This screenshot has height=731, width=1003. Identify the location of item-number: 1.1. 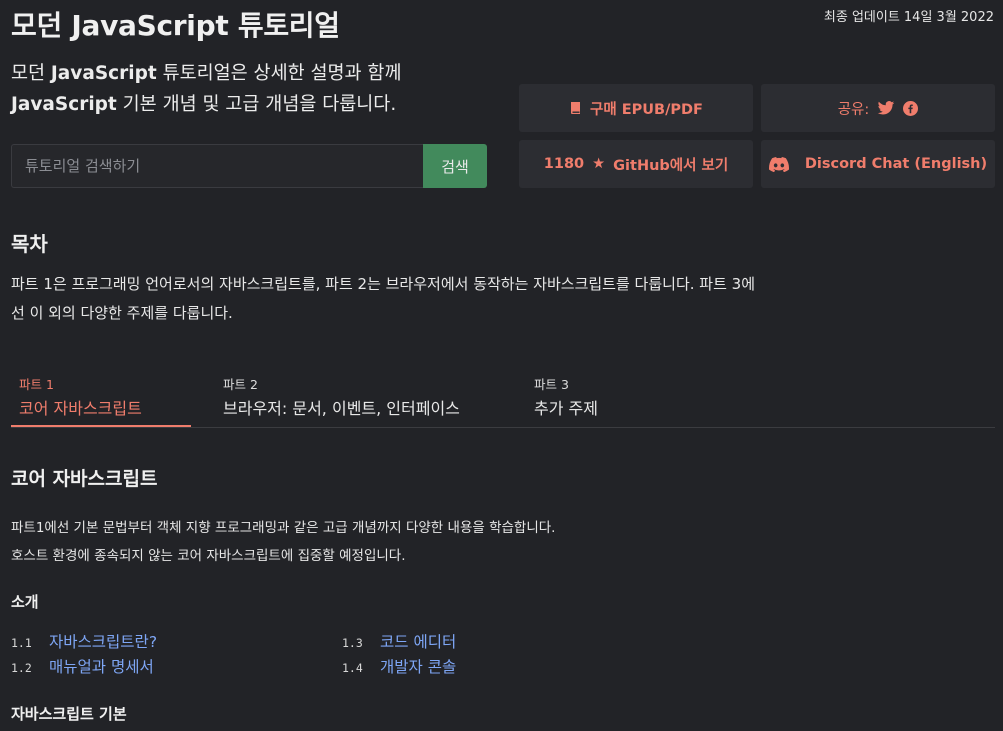
(21, 643).